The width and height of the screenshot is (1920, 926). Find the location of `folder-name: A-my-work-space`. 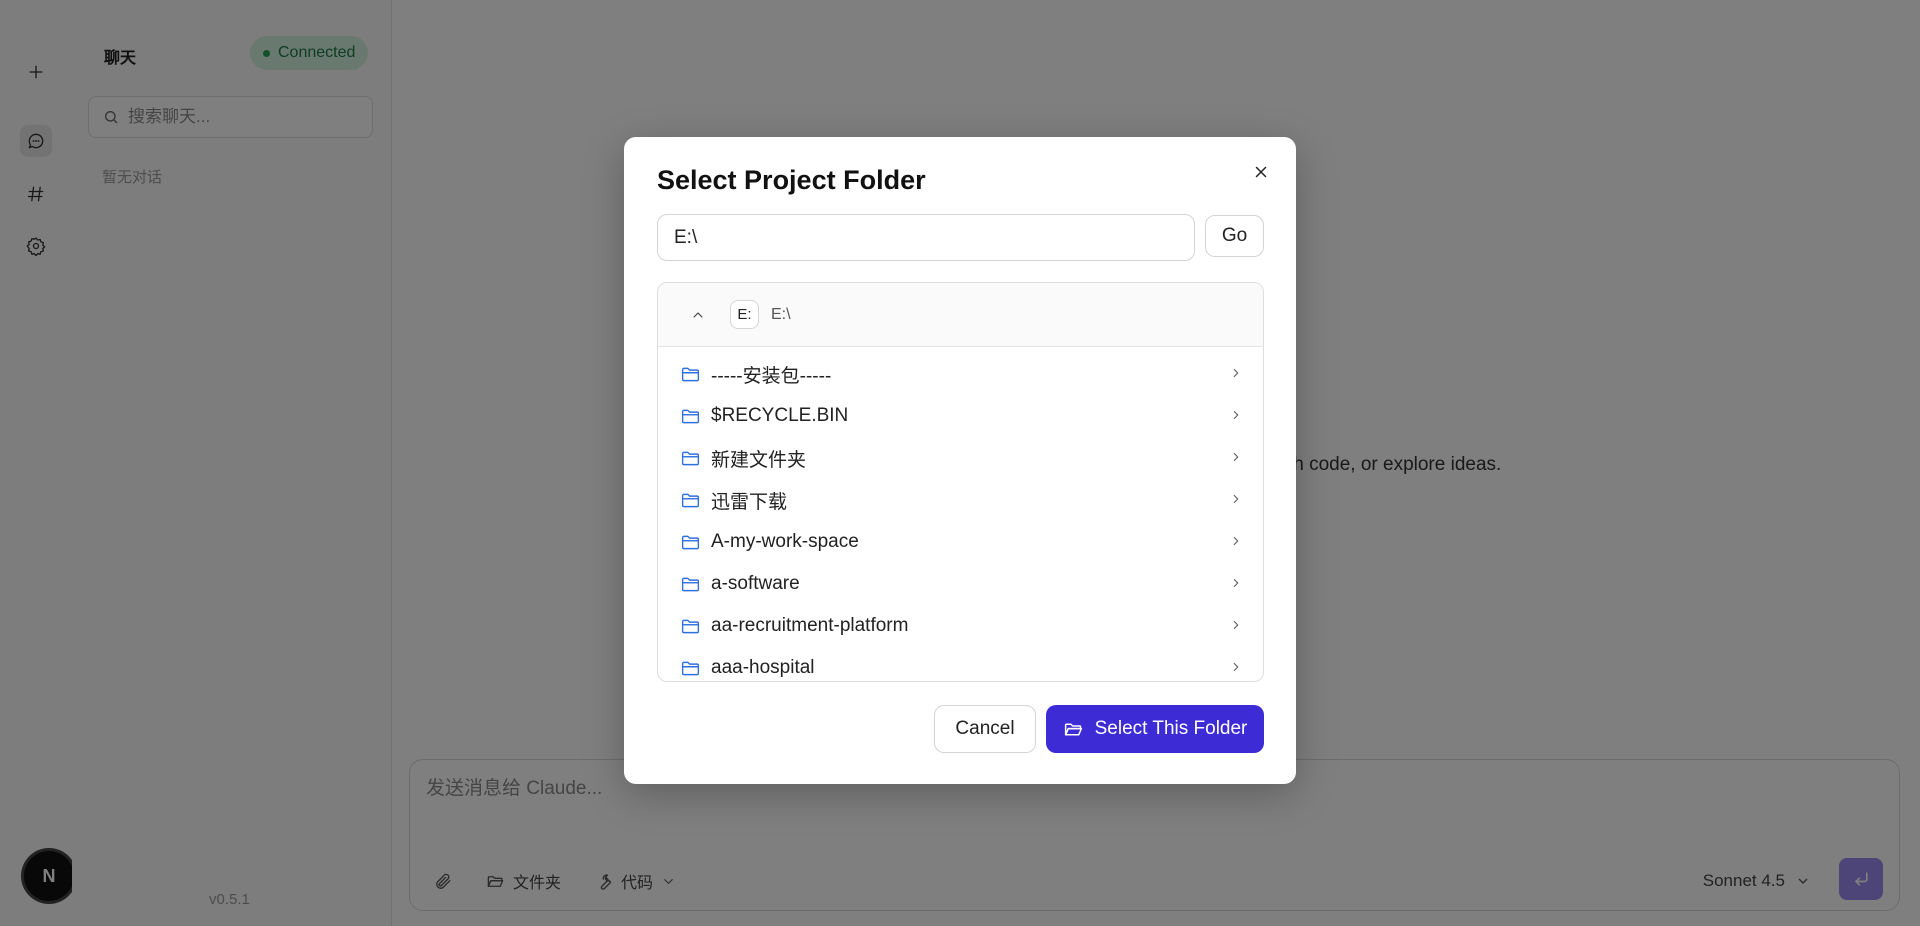

folder-name: A-my-work-space is located at coordinates (785, 541).